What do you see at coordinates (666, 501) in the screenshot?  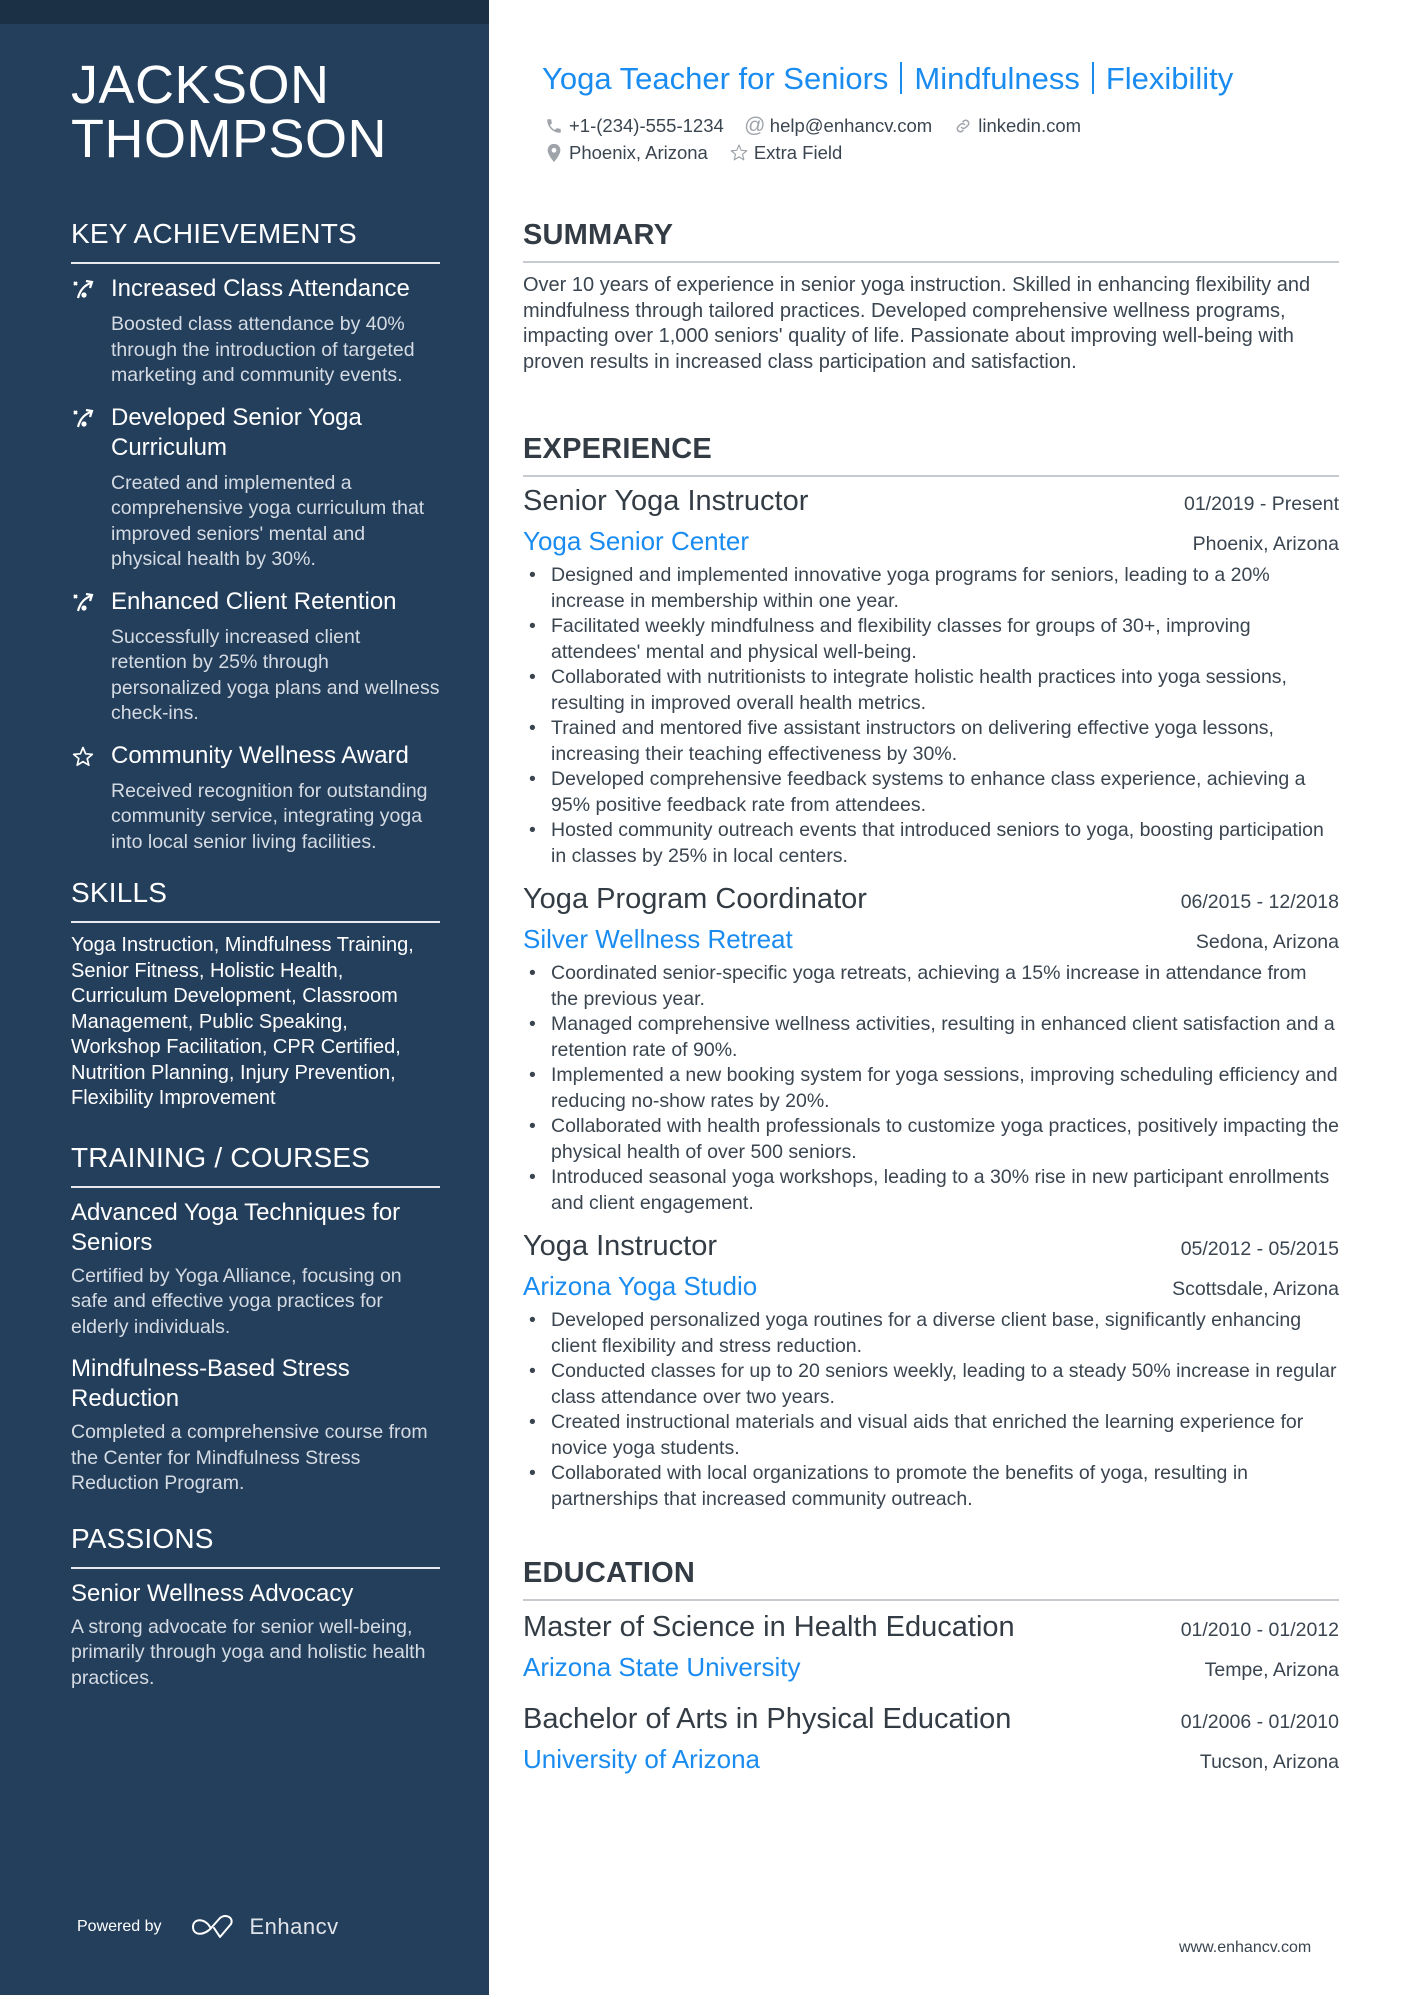 I see `job-title: Senior Yoga Instructor` at bounding box center [666, 501].